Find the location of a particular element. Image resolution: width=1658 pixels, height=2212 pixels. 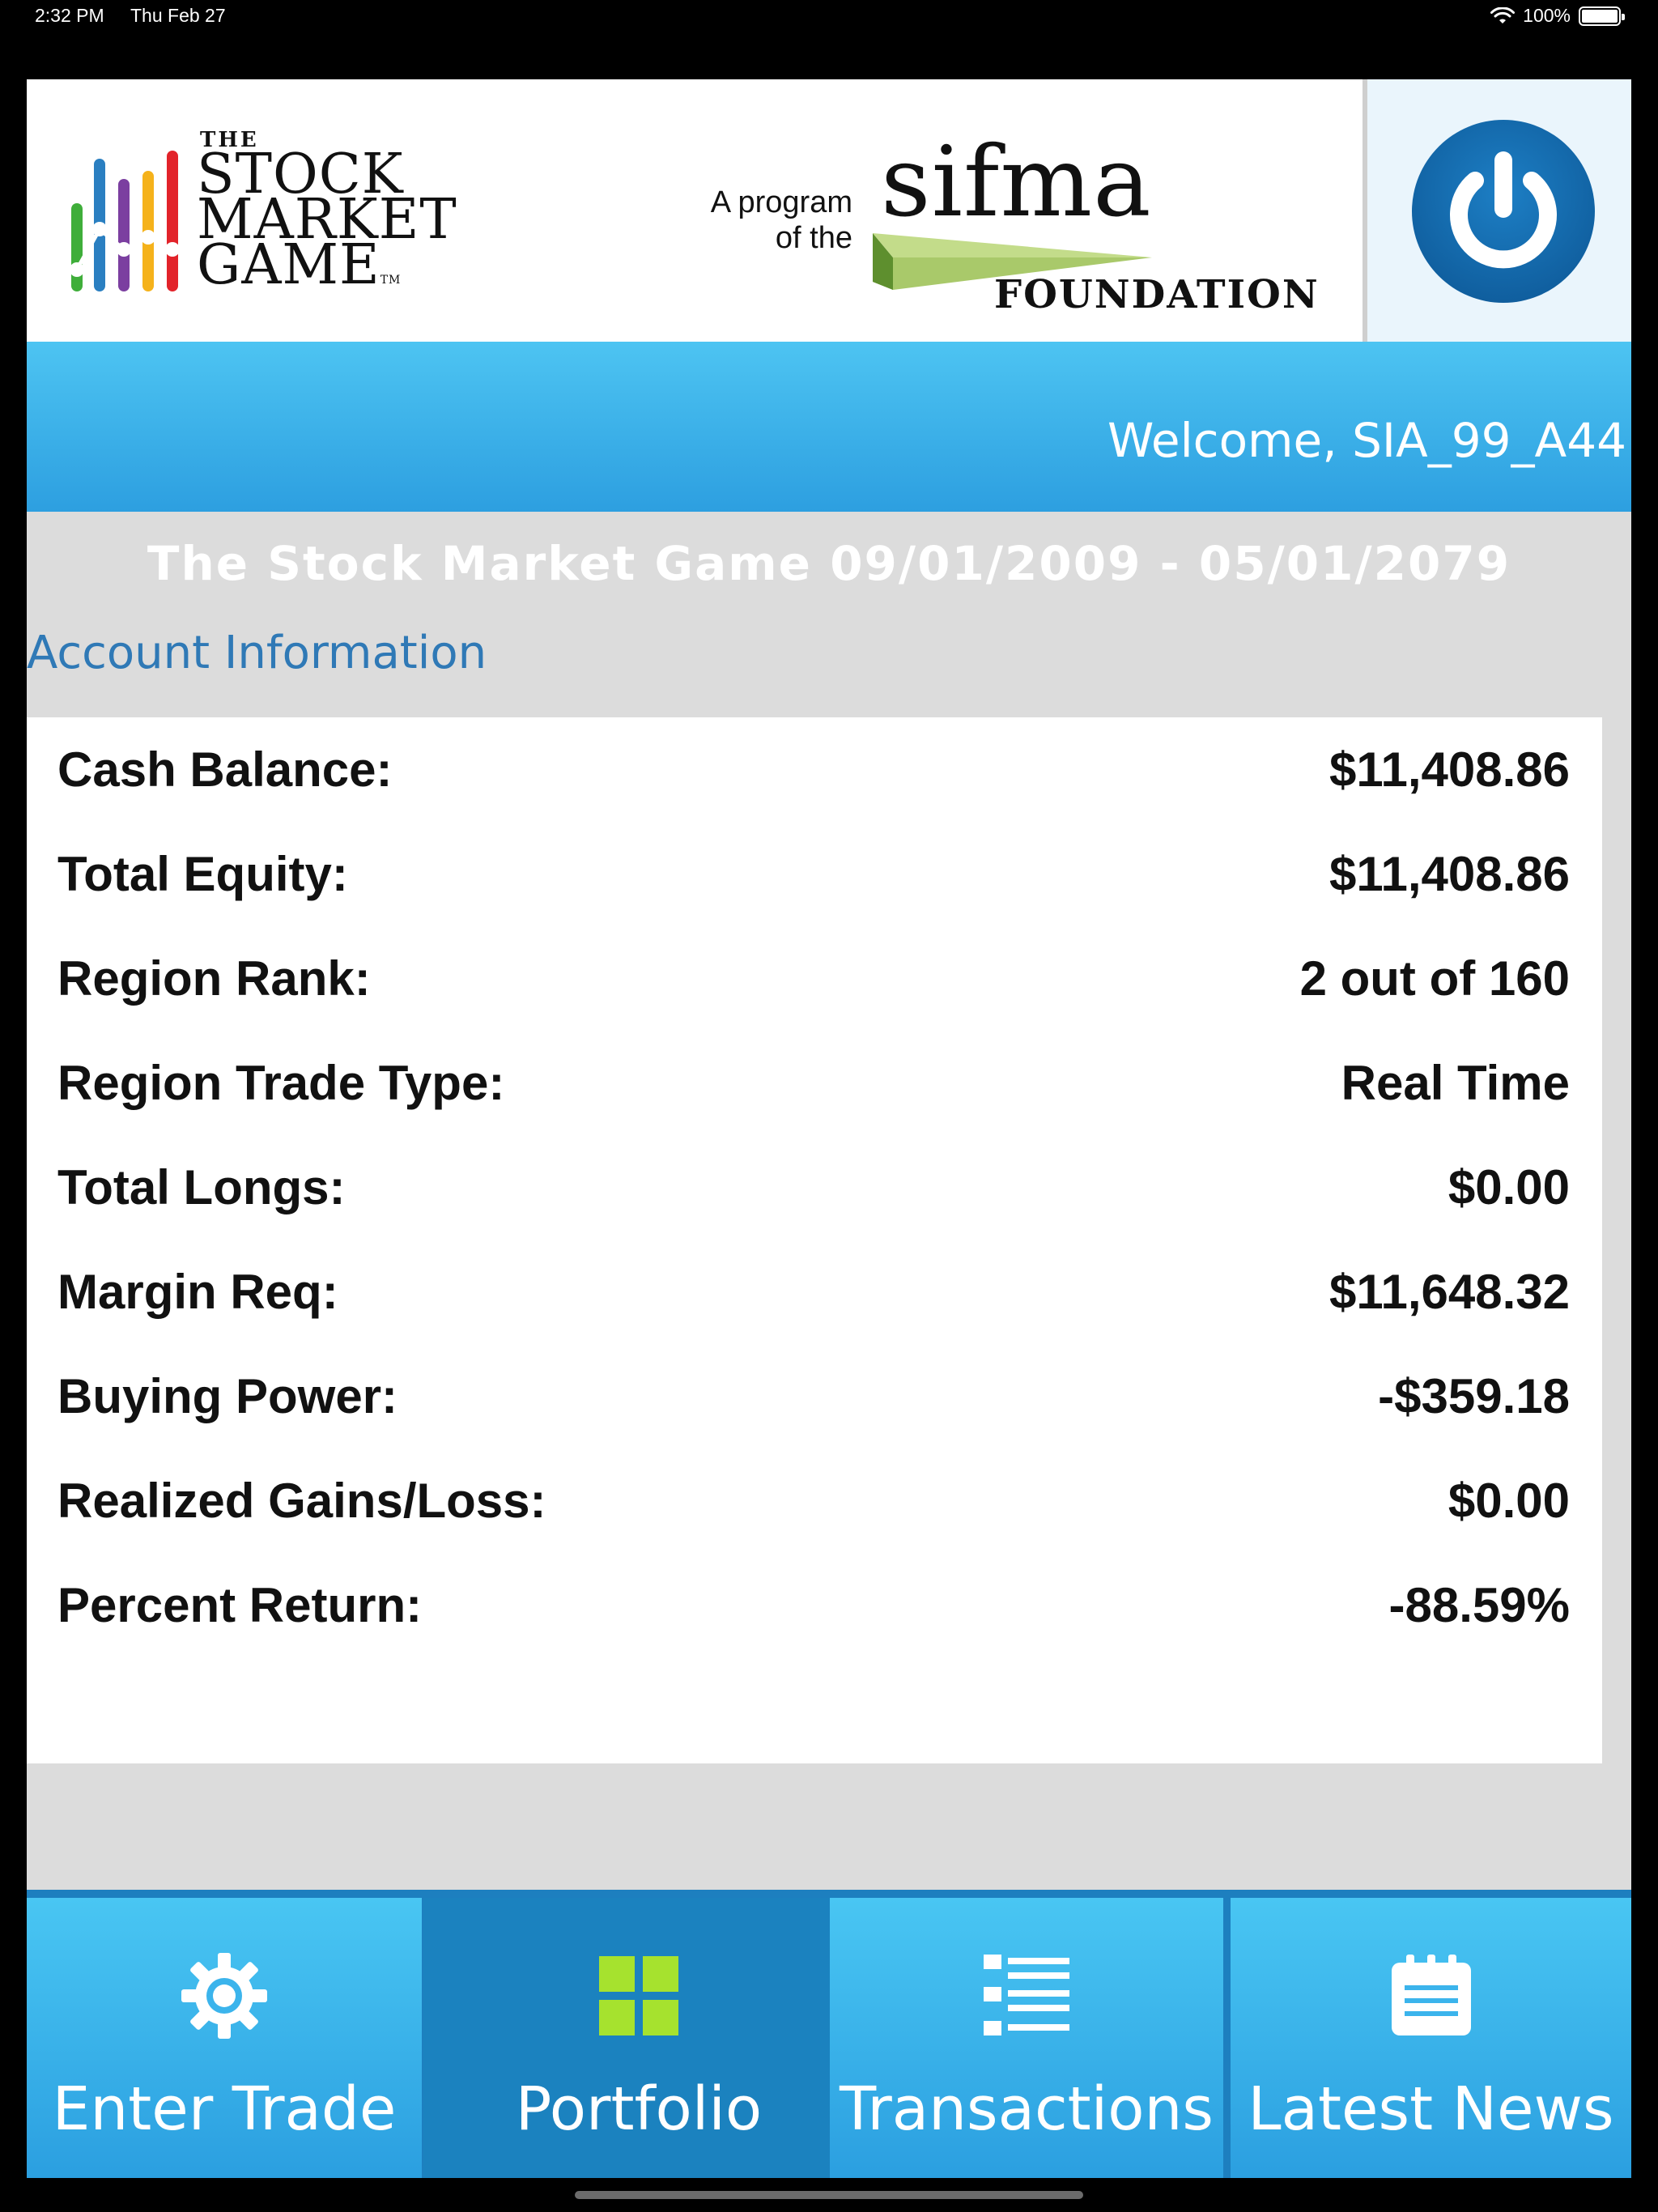

stock-market-game-logo: THE STOCK MARKET GAMETM is located at coordinates (277, 213).